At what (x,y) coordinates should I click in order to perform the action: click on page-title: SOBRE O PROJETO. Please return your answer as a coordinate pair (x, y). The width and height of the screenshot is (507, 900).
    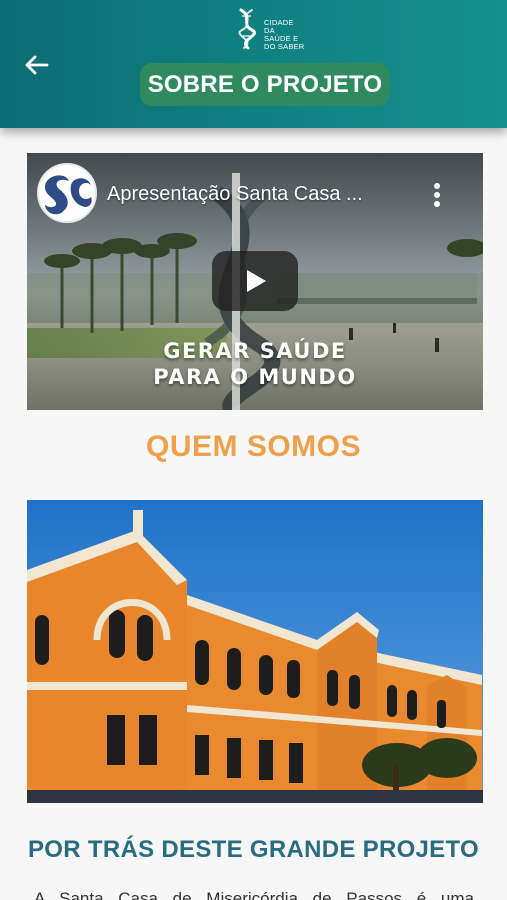
    Looking at the image, I should click on (265, 84).